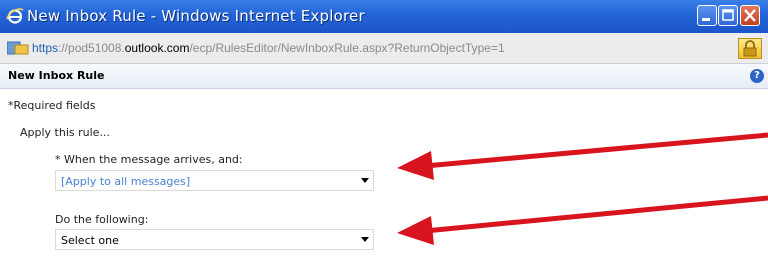  Describe the element at coordinates (582, 220) in the screenshot. I see `annotation-arrow-action` at that location.